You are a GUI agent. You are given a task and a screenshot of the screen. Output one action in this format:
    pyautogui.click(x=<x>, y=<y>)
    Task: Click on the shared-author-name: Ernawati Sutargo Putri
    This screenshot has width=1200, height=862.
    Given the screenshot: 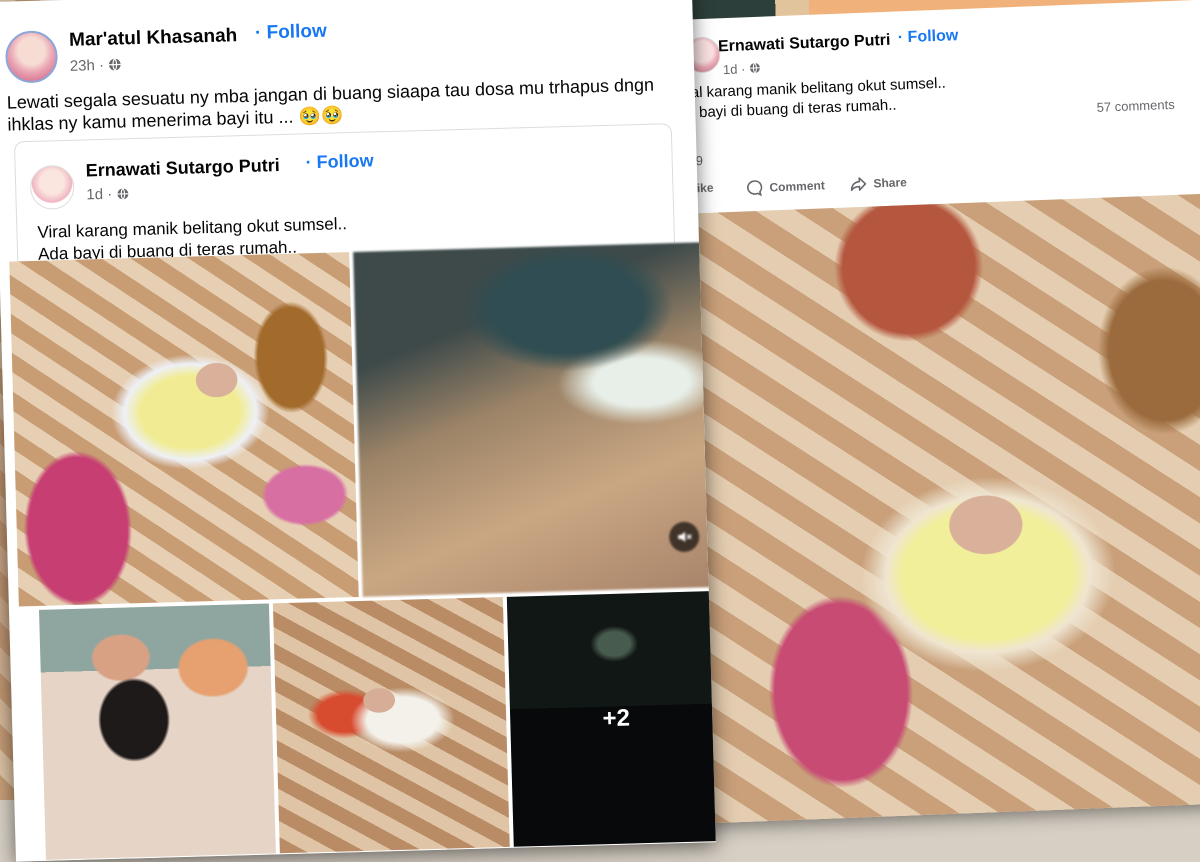 What is the action you would take?
    pyautogui.click(x=182, y=168)
    